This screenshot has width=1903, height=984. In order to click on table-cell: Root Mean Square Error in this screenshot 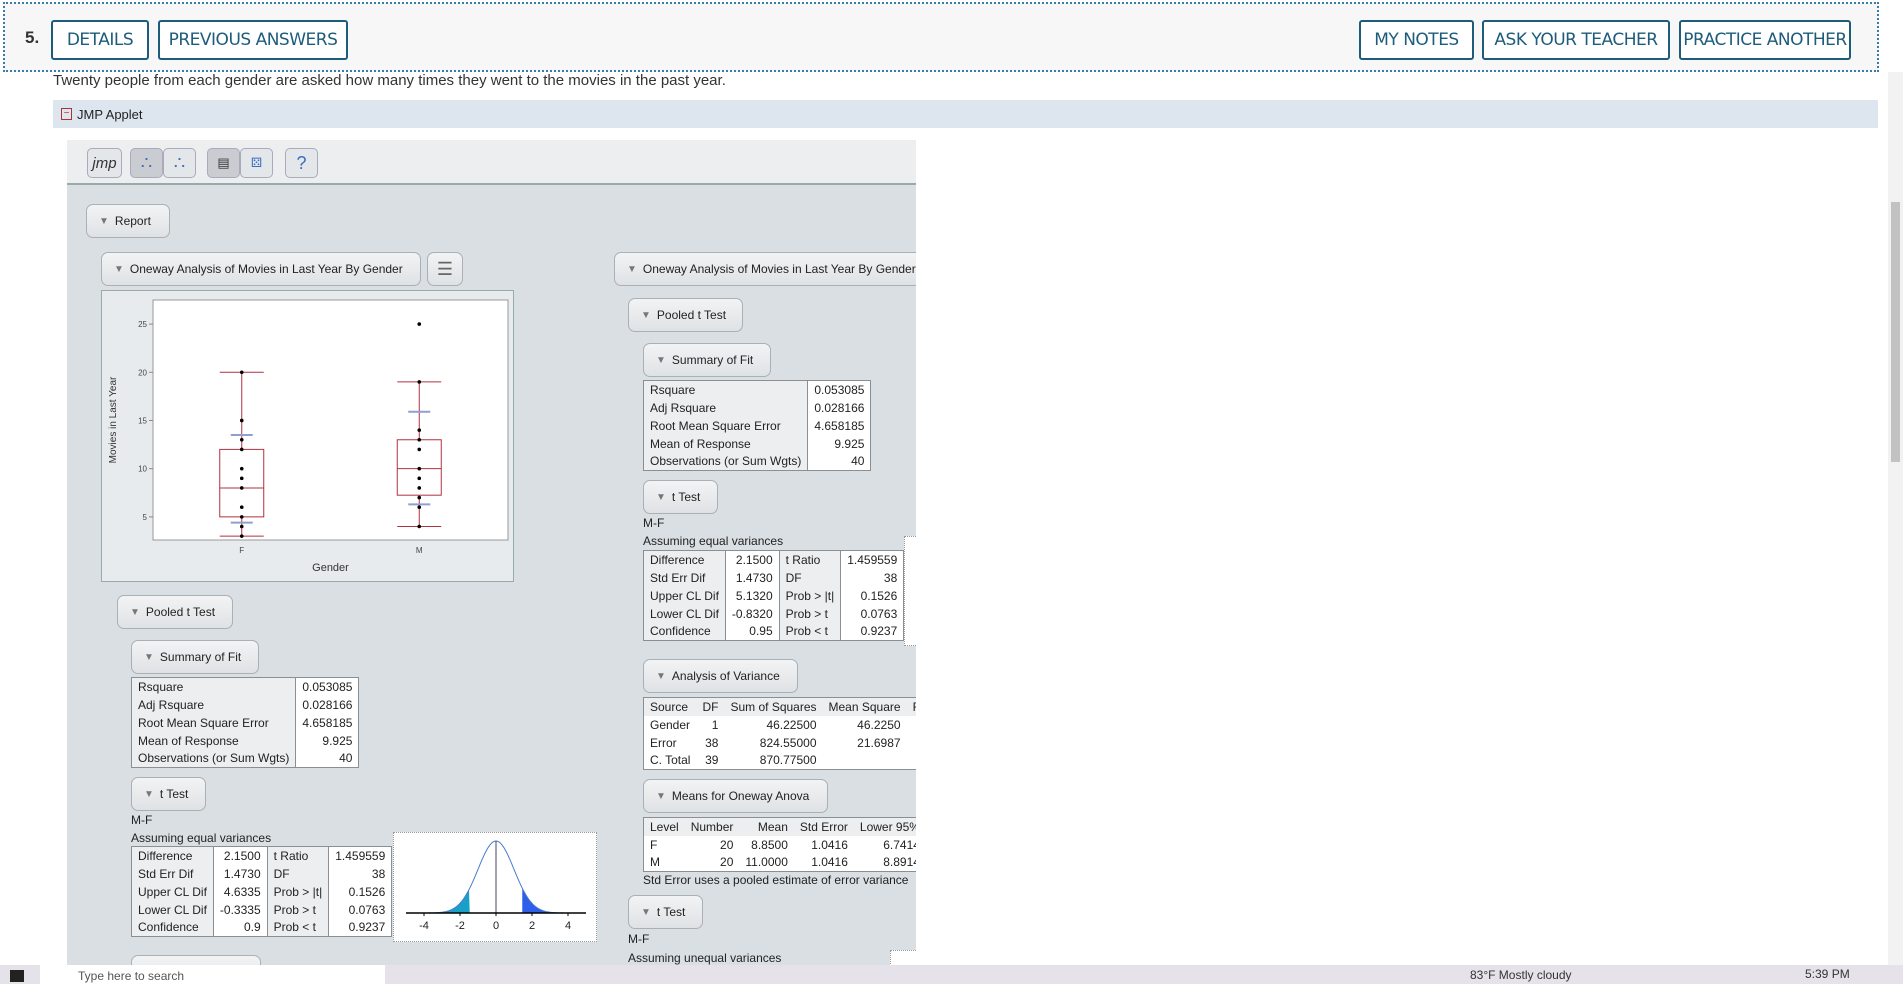, I will do `click(203, 722)`.